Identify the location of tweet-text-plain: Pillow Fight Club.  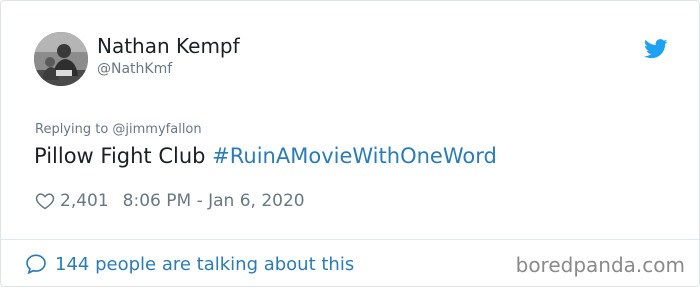
(120, 156).